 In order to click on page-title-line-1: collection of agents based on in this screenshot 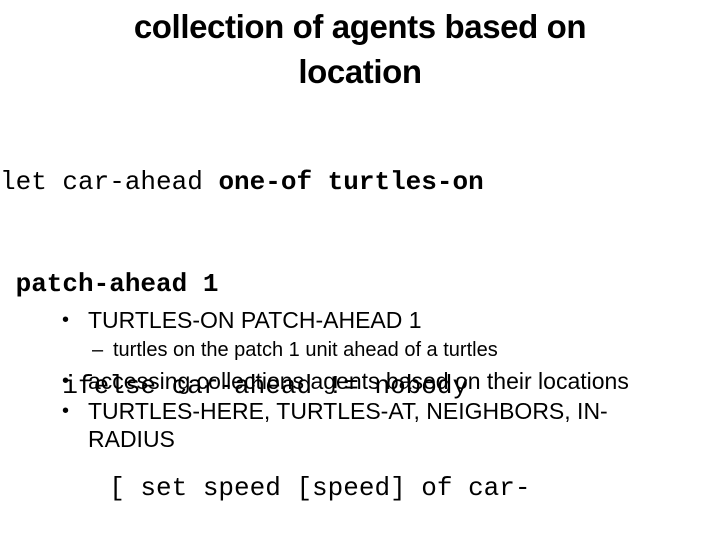, I will do `click(360, 26)`.